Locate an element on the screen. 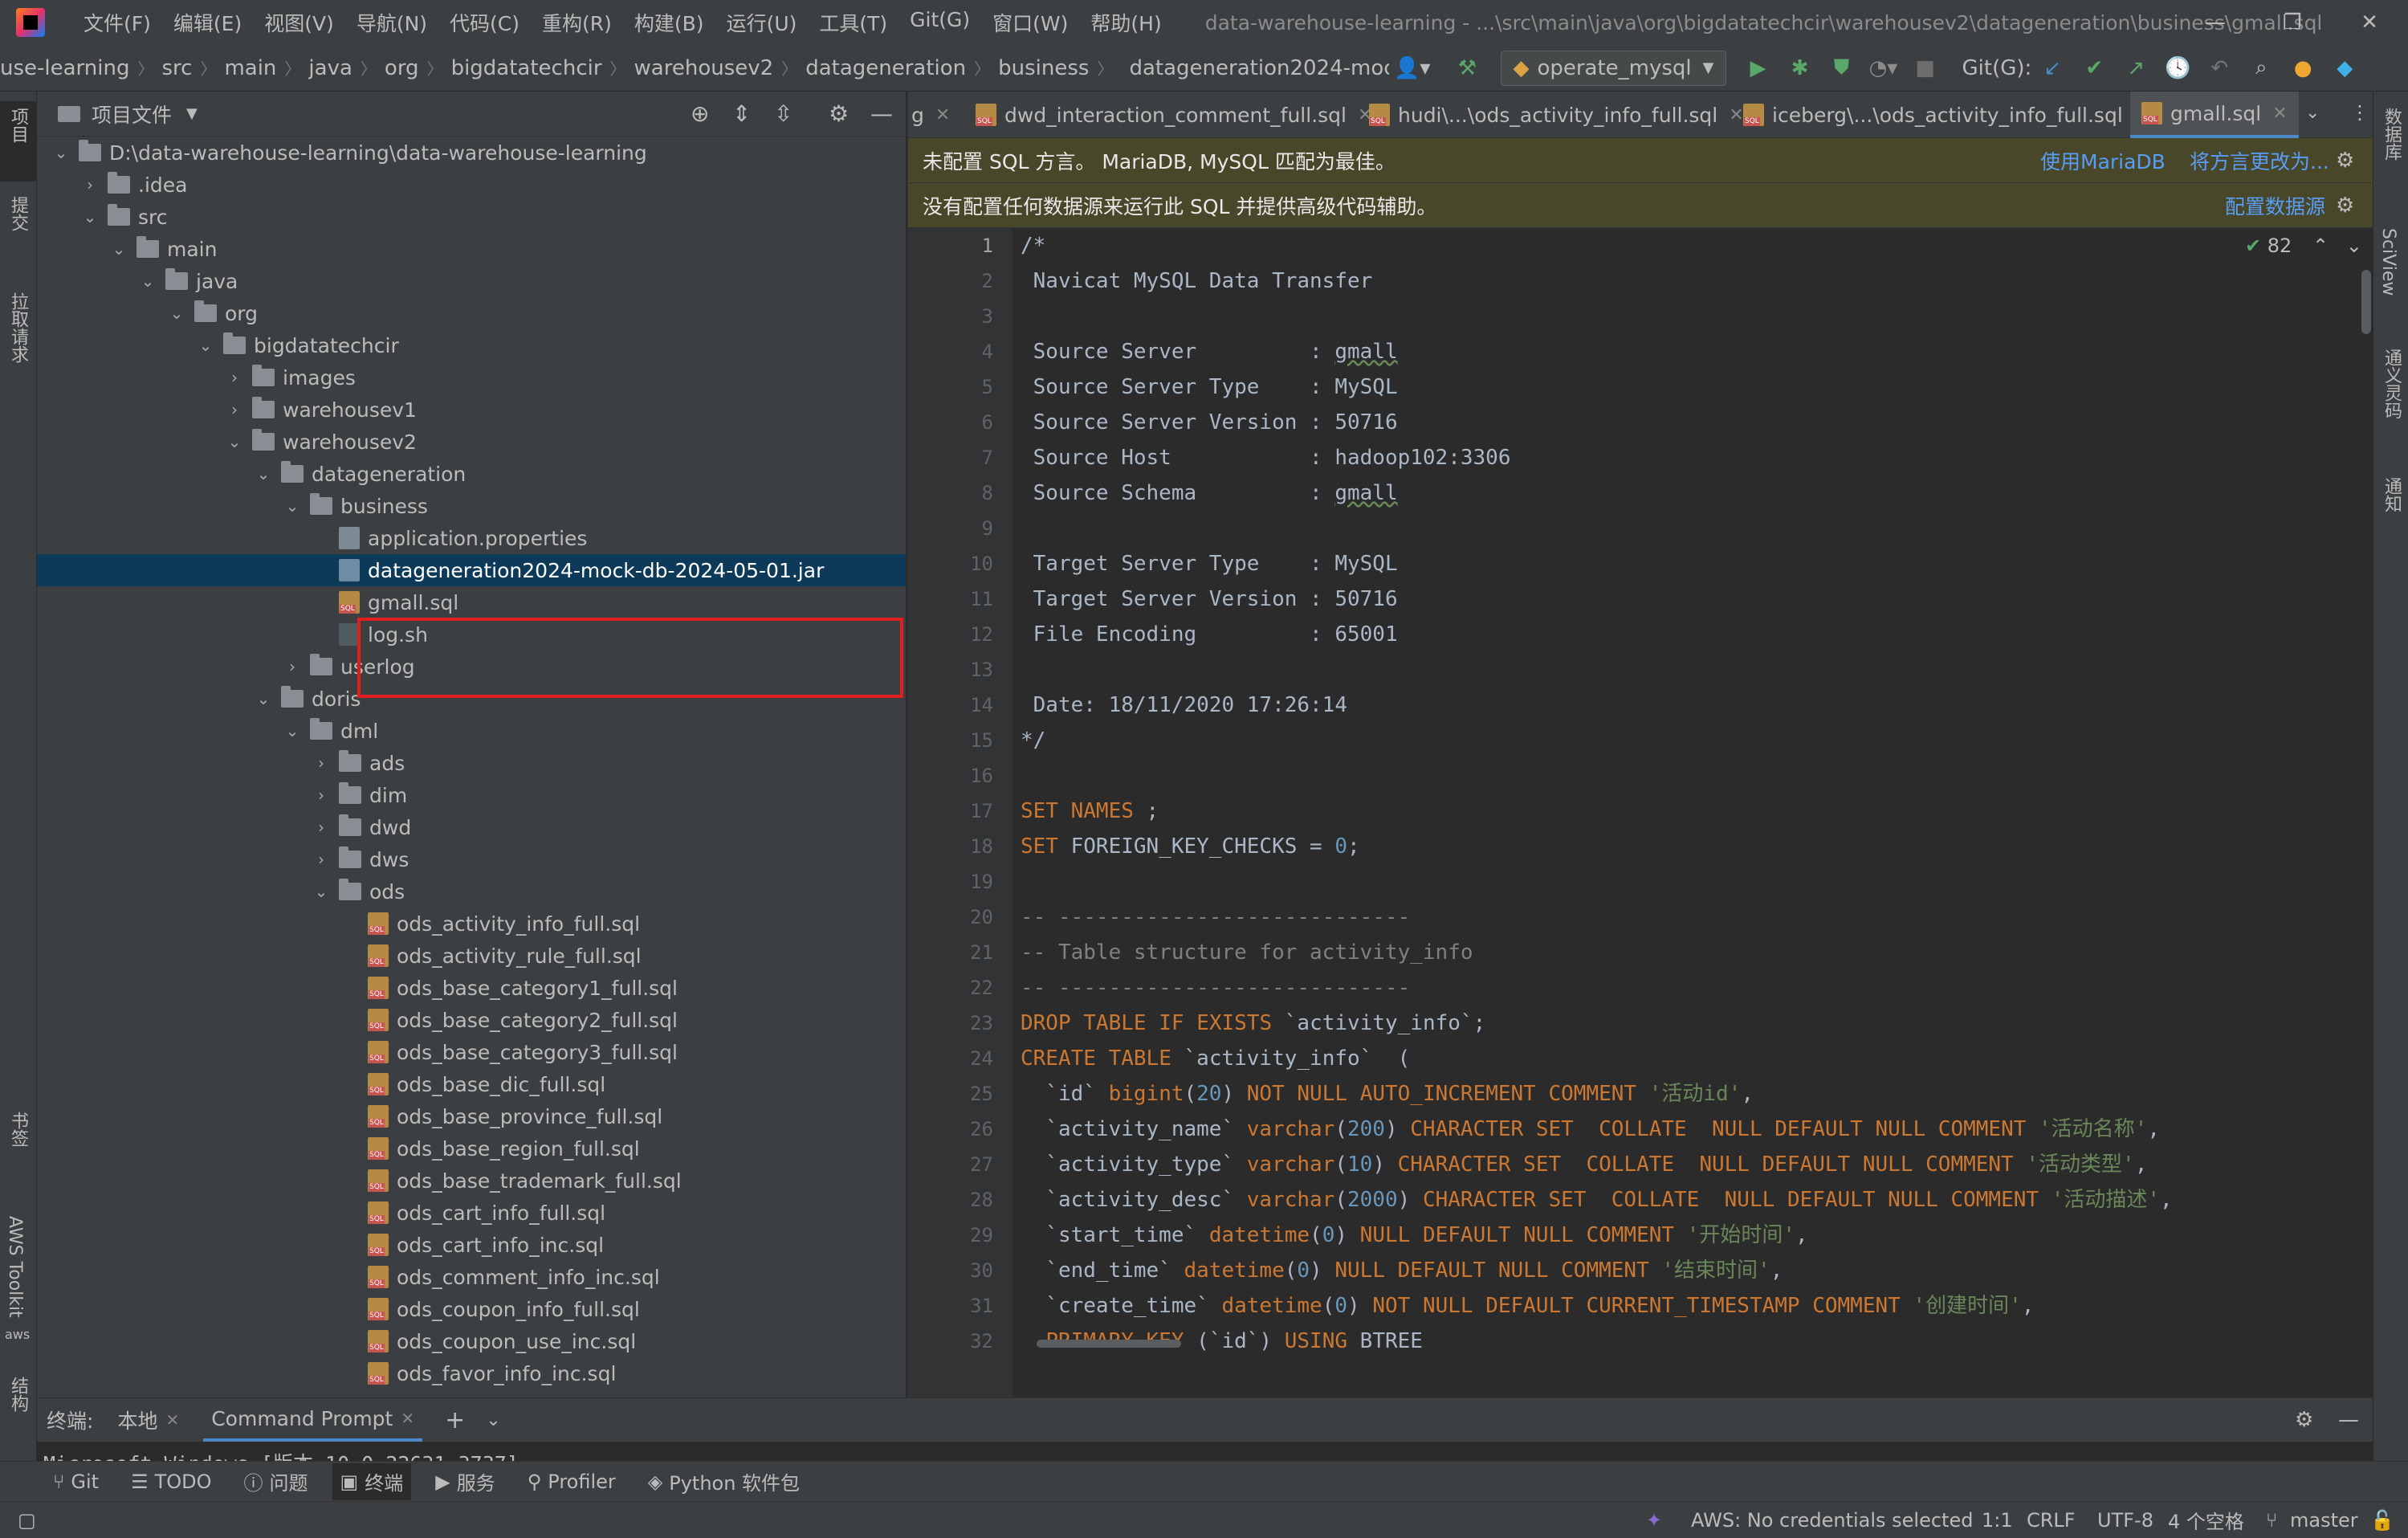  user-icon: 👤▾ is located at coordinates (1412, 68).